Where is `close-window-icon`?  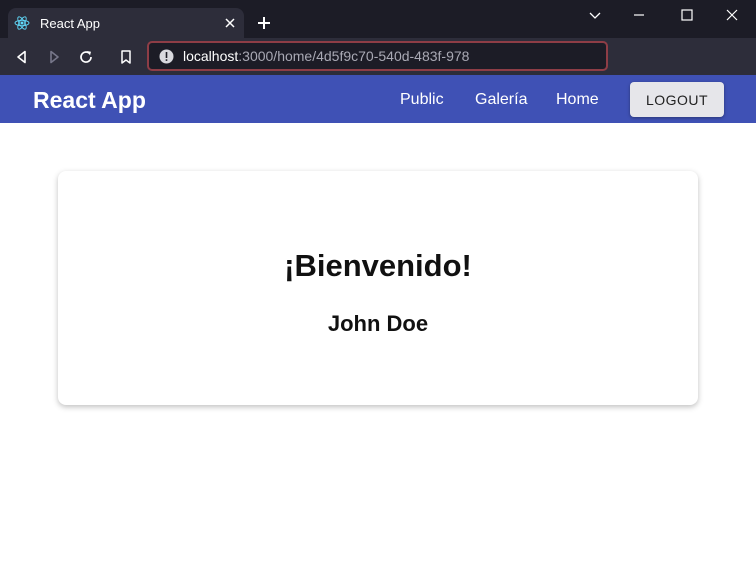 close-window-icon is located at coordinates (732, 15).